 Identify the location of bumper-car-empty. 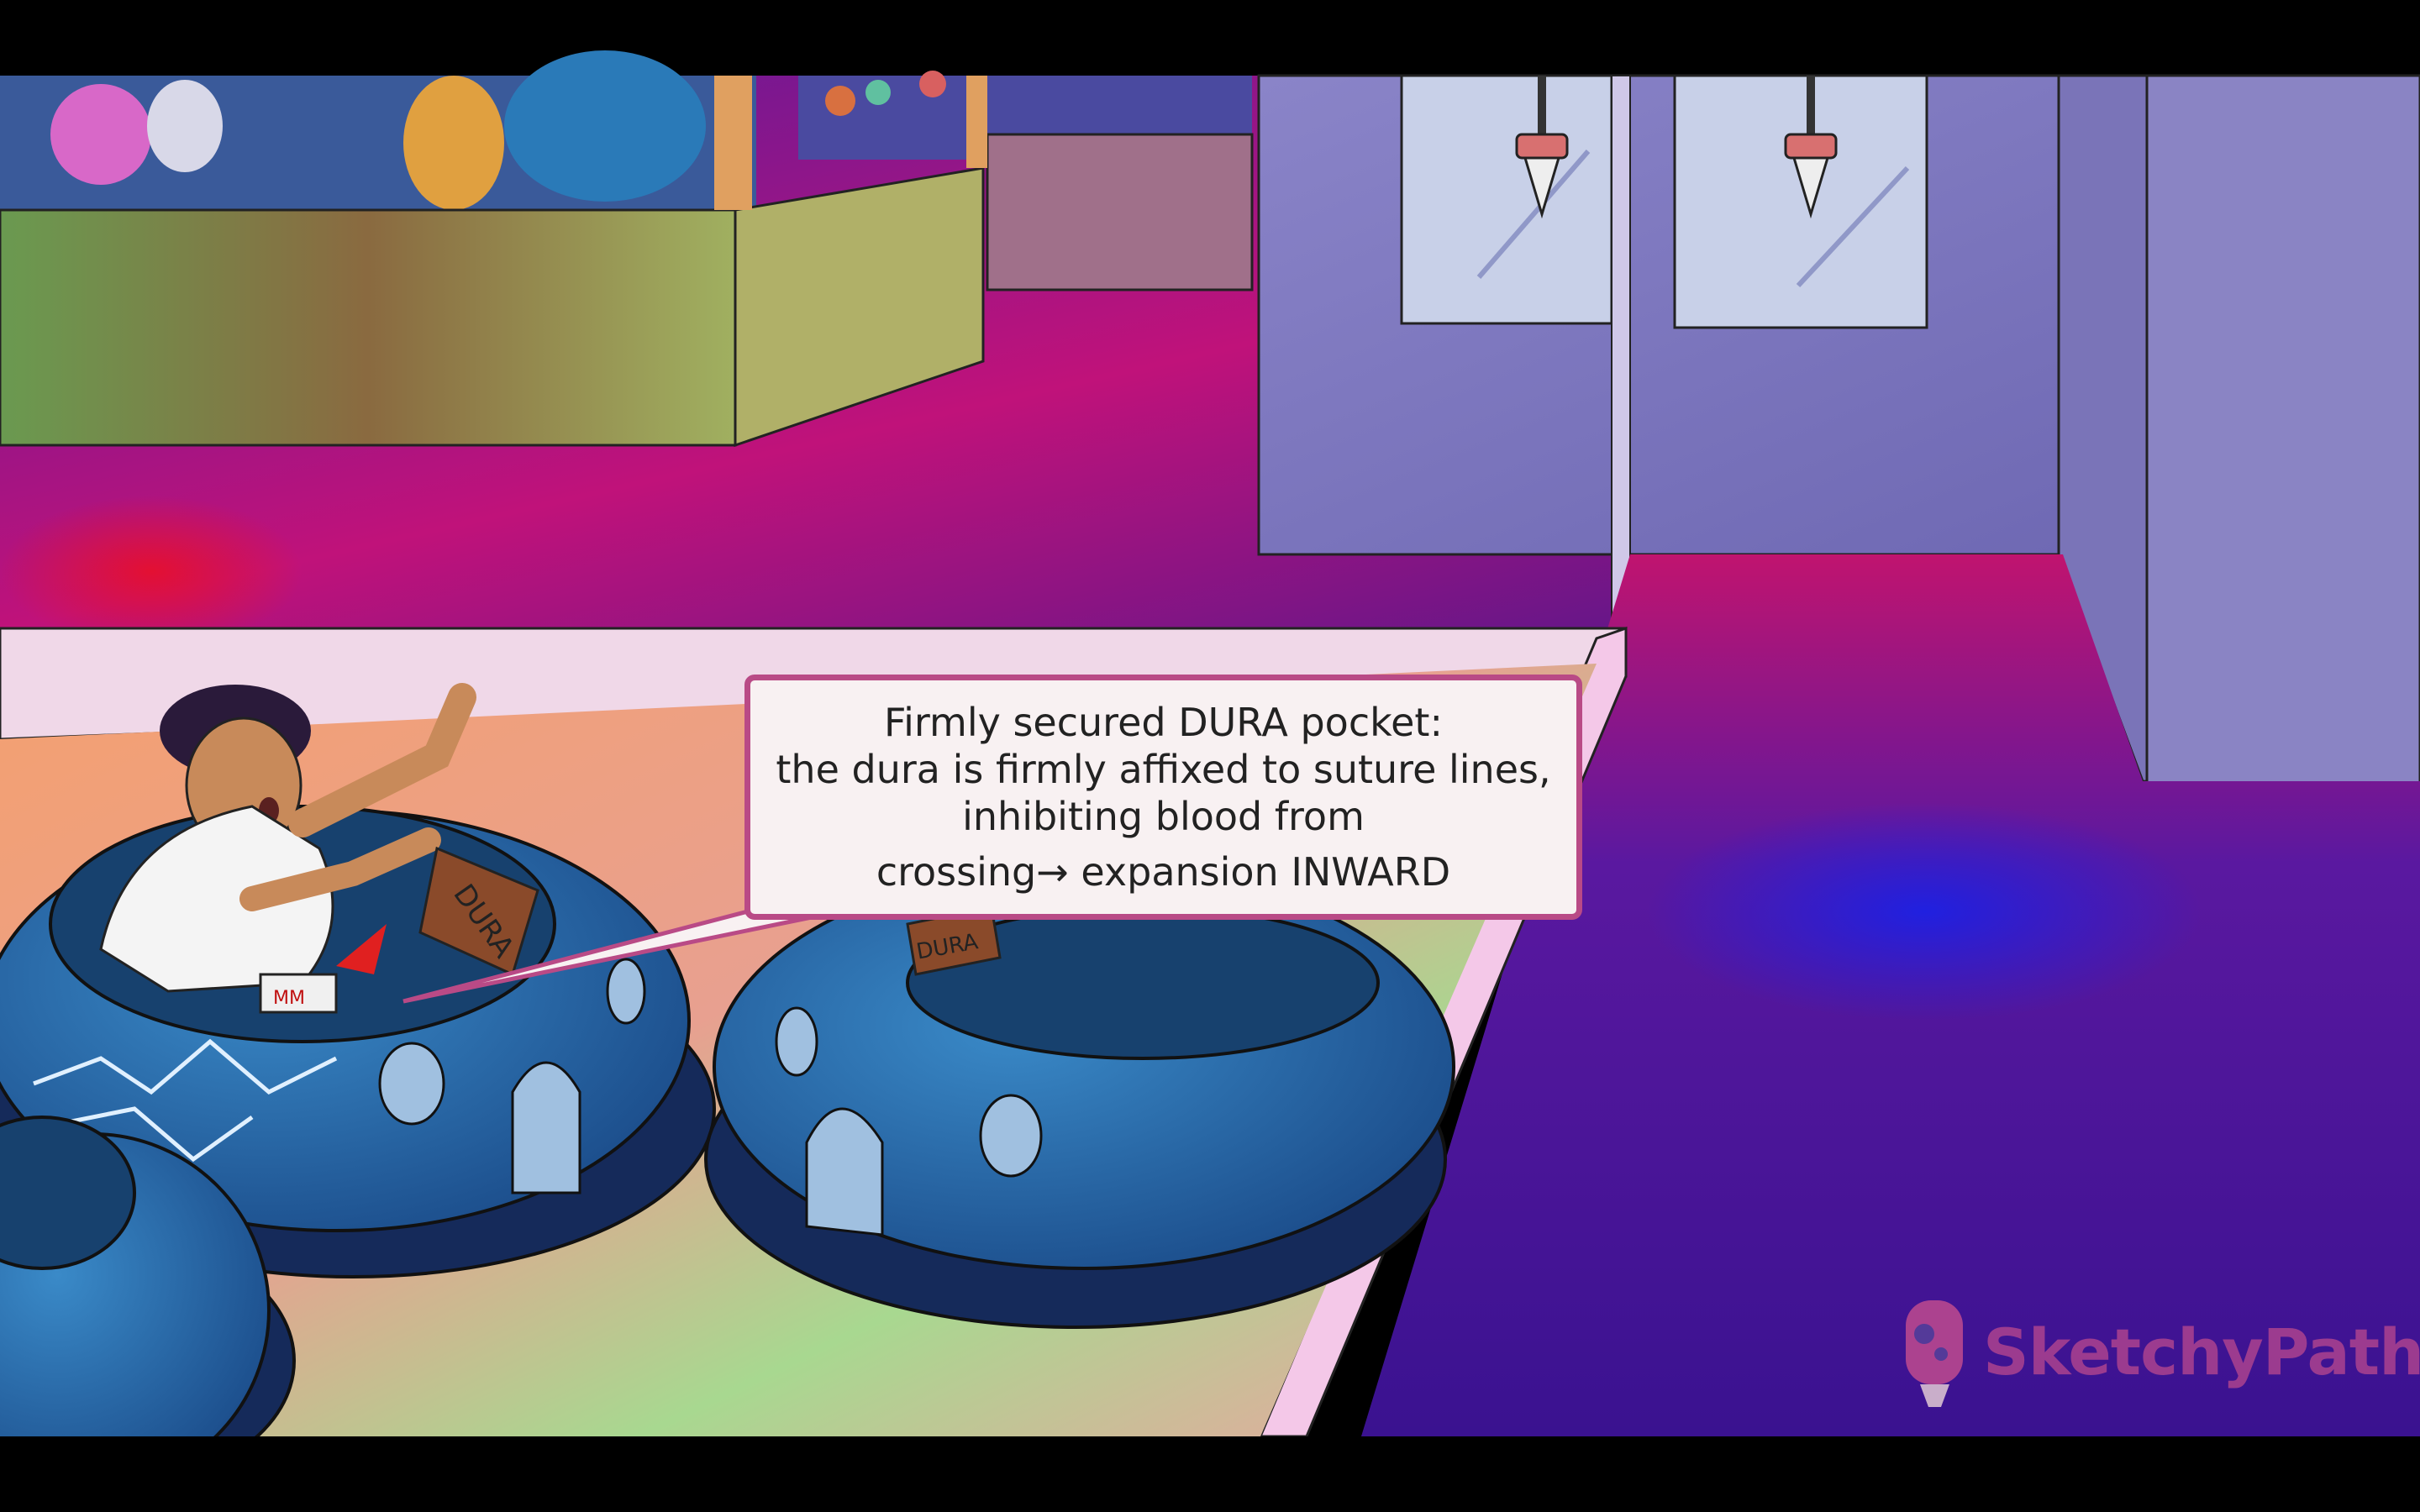
(1079, 1096).